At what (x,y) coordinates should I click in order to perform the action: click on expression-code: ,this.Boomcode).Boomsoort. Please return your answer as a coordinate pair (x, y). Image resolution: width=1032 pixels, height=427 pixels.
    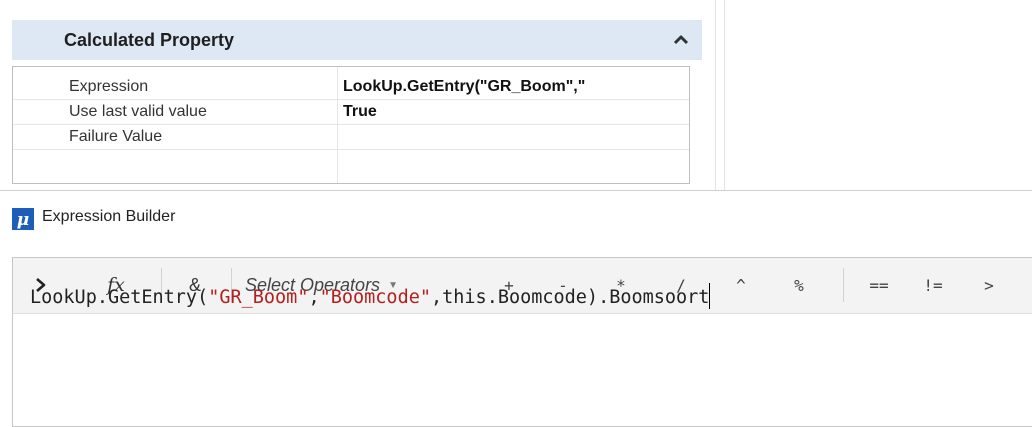
    Looking at the image, I should click on (570, 297).